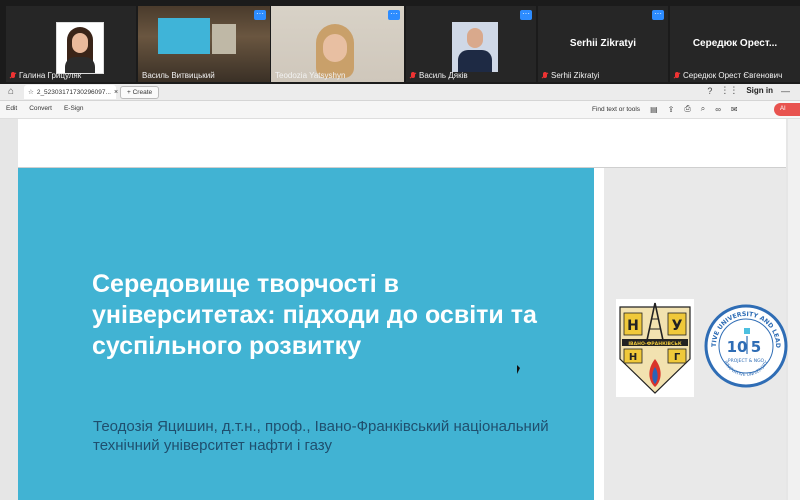 The height and width of the screenshot is (500, 800). What do you see at coordinates (31, 92) in the screenshot?
I see `star-icon: ☆` at bounding box center [31, 92].